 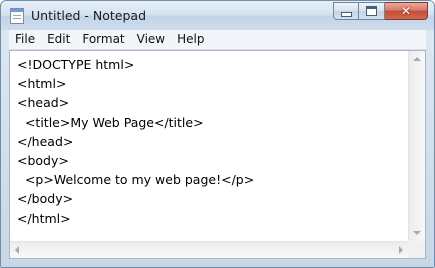 I want to click on close-button: ✕, so click(x=406, y=11).